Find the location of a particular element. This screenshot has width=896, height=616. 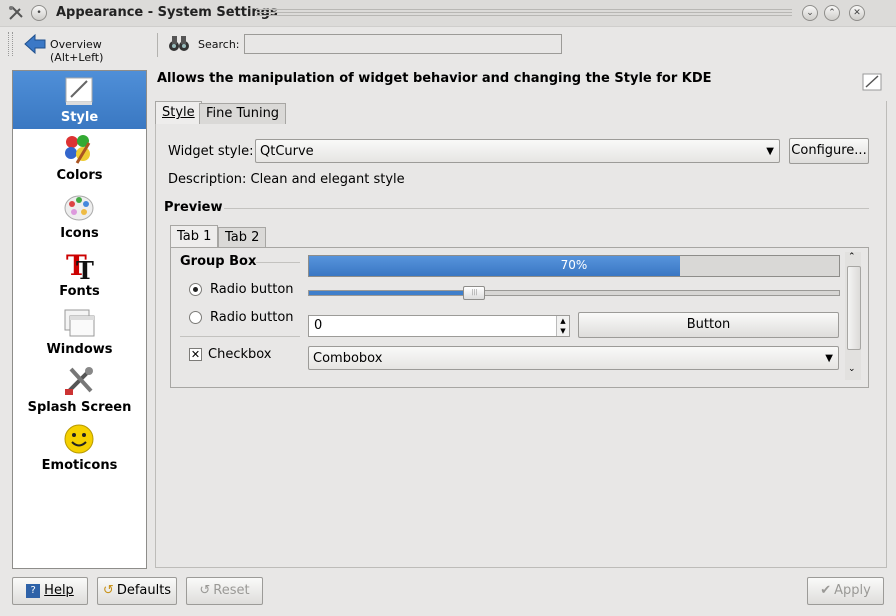

sidebar-item-fonts: TT Fonts is located at coordinates (79, 274).